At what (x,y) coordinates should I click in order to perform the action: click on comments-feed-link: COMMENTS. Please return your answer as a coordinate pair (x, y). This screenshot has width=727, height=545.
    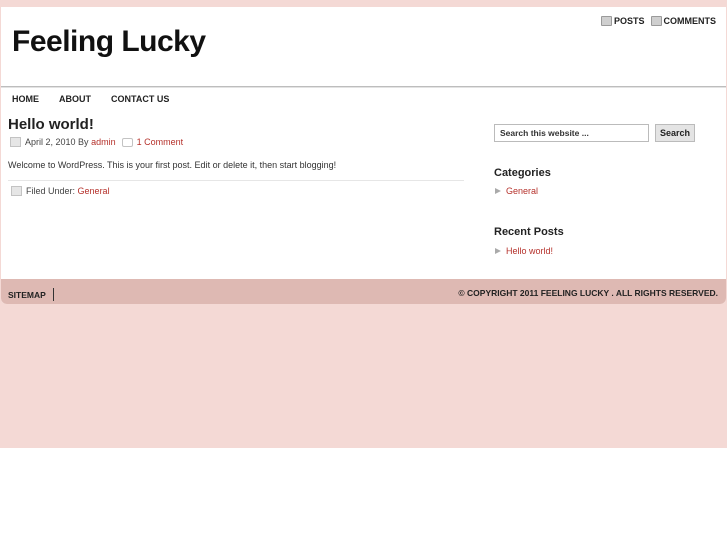
    Looking at the image, I should click on (683, 21).